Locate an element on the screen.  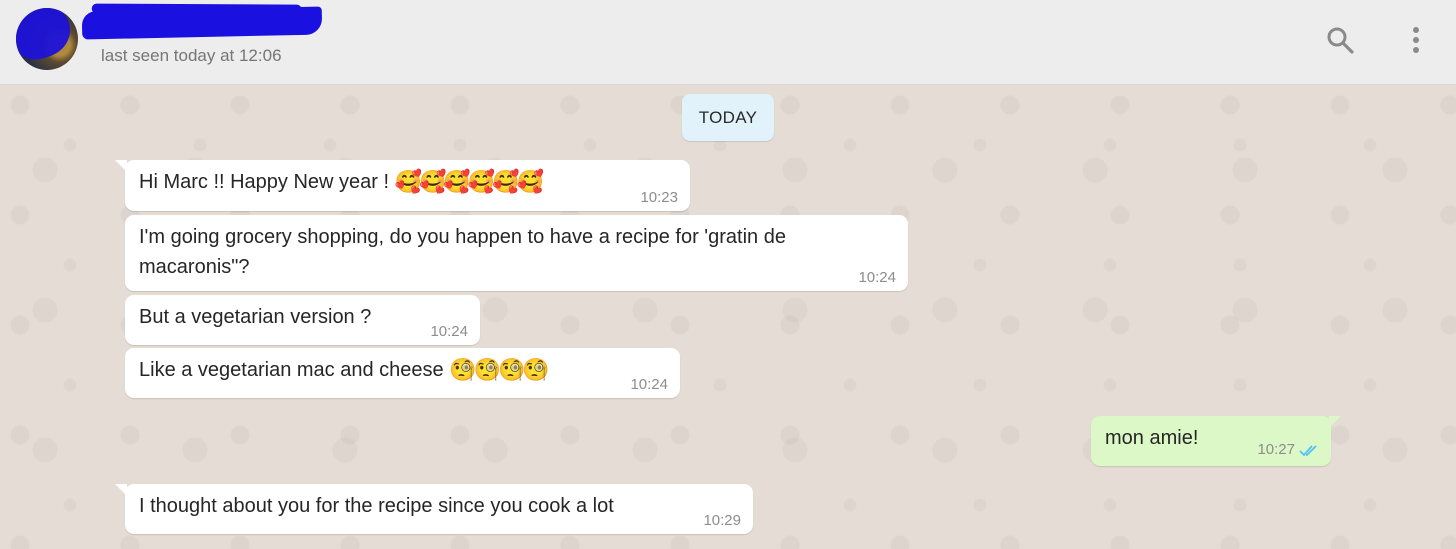
more-vertical-icon is located at coordinates (1416, 40).